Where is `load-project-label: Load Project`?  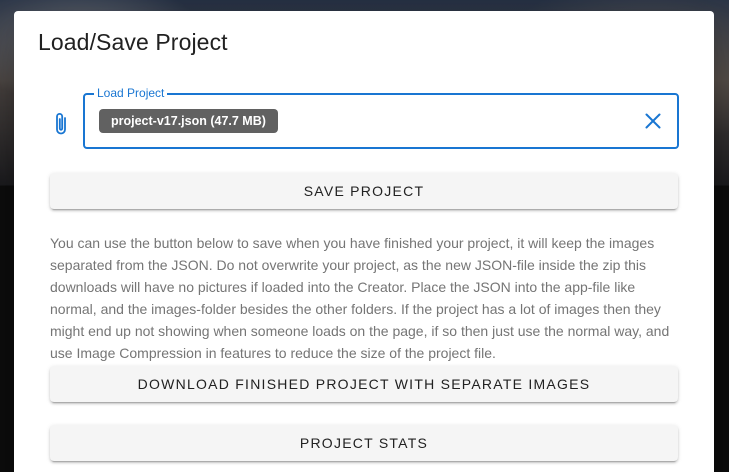 load-project-label: Load Project is located at coordinates (131, 93).